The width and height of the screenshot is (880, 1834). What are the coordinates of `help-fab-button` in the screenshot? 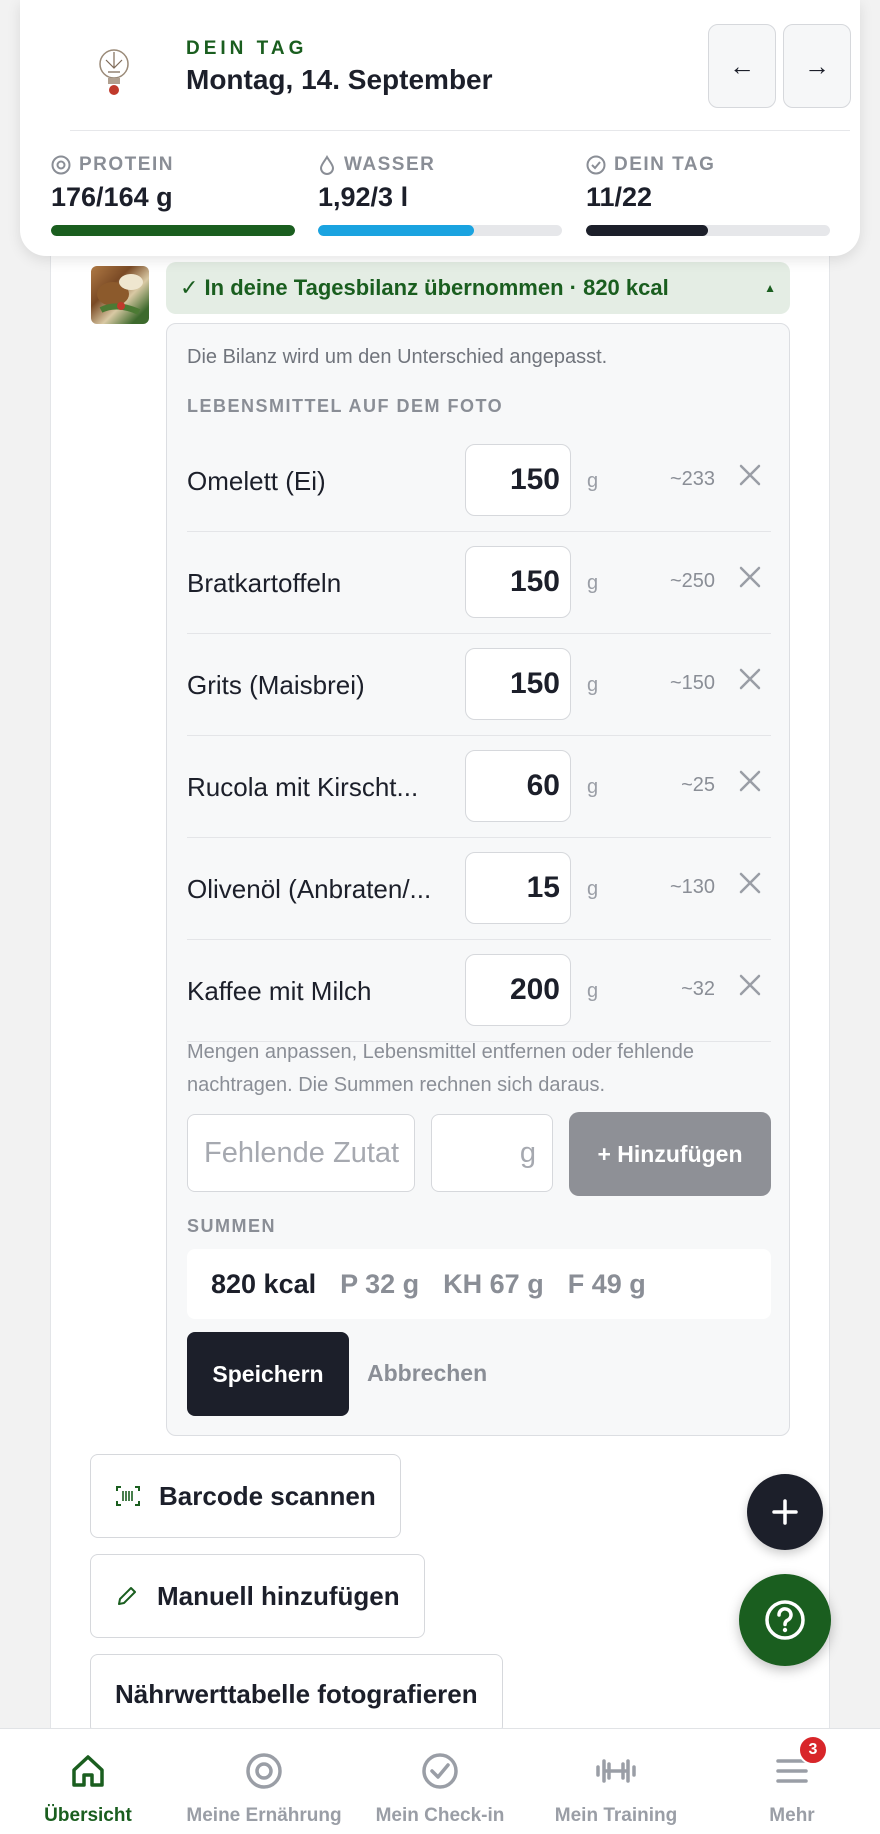 It's located at (785, 1620).